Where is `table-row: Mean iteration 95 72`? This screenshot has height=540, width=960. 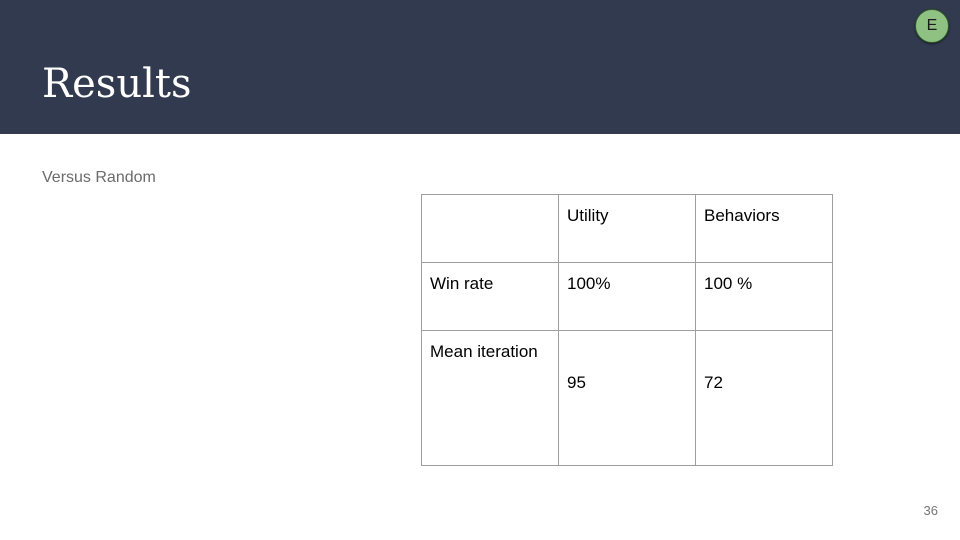
table-row: Mean iteration 95 72 is located at coordinates (627, 398).